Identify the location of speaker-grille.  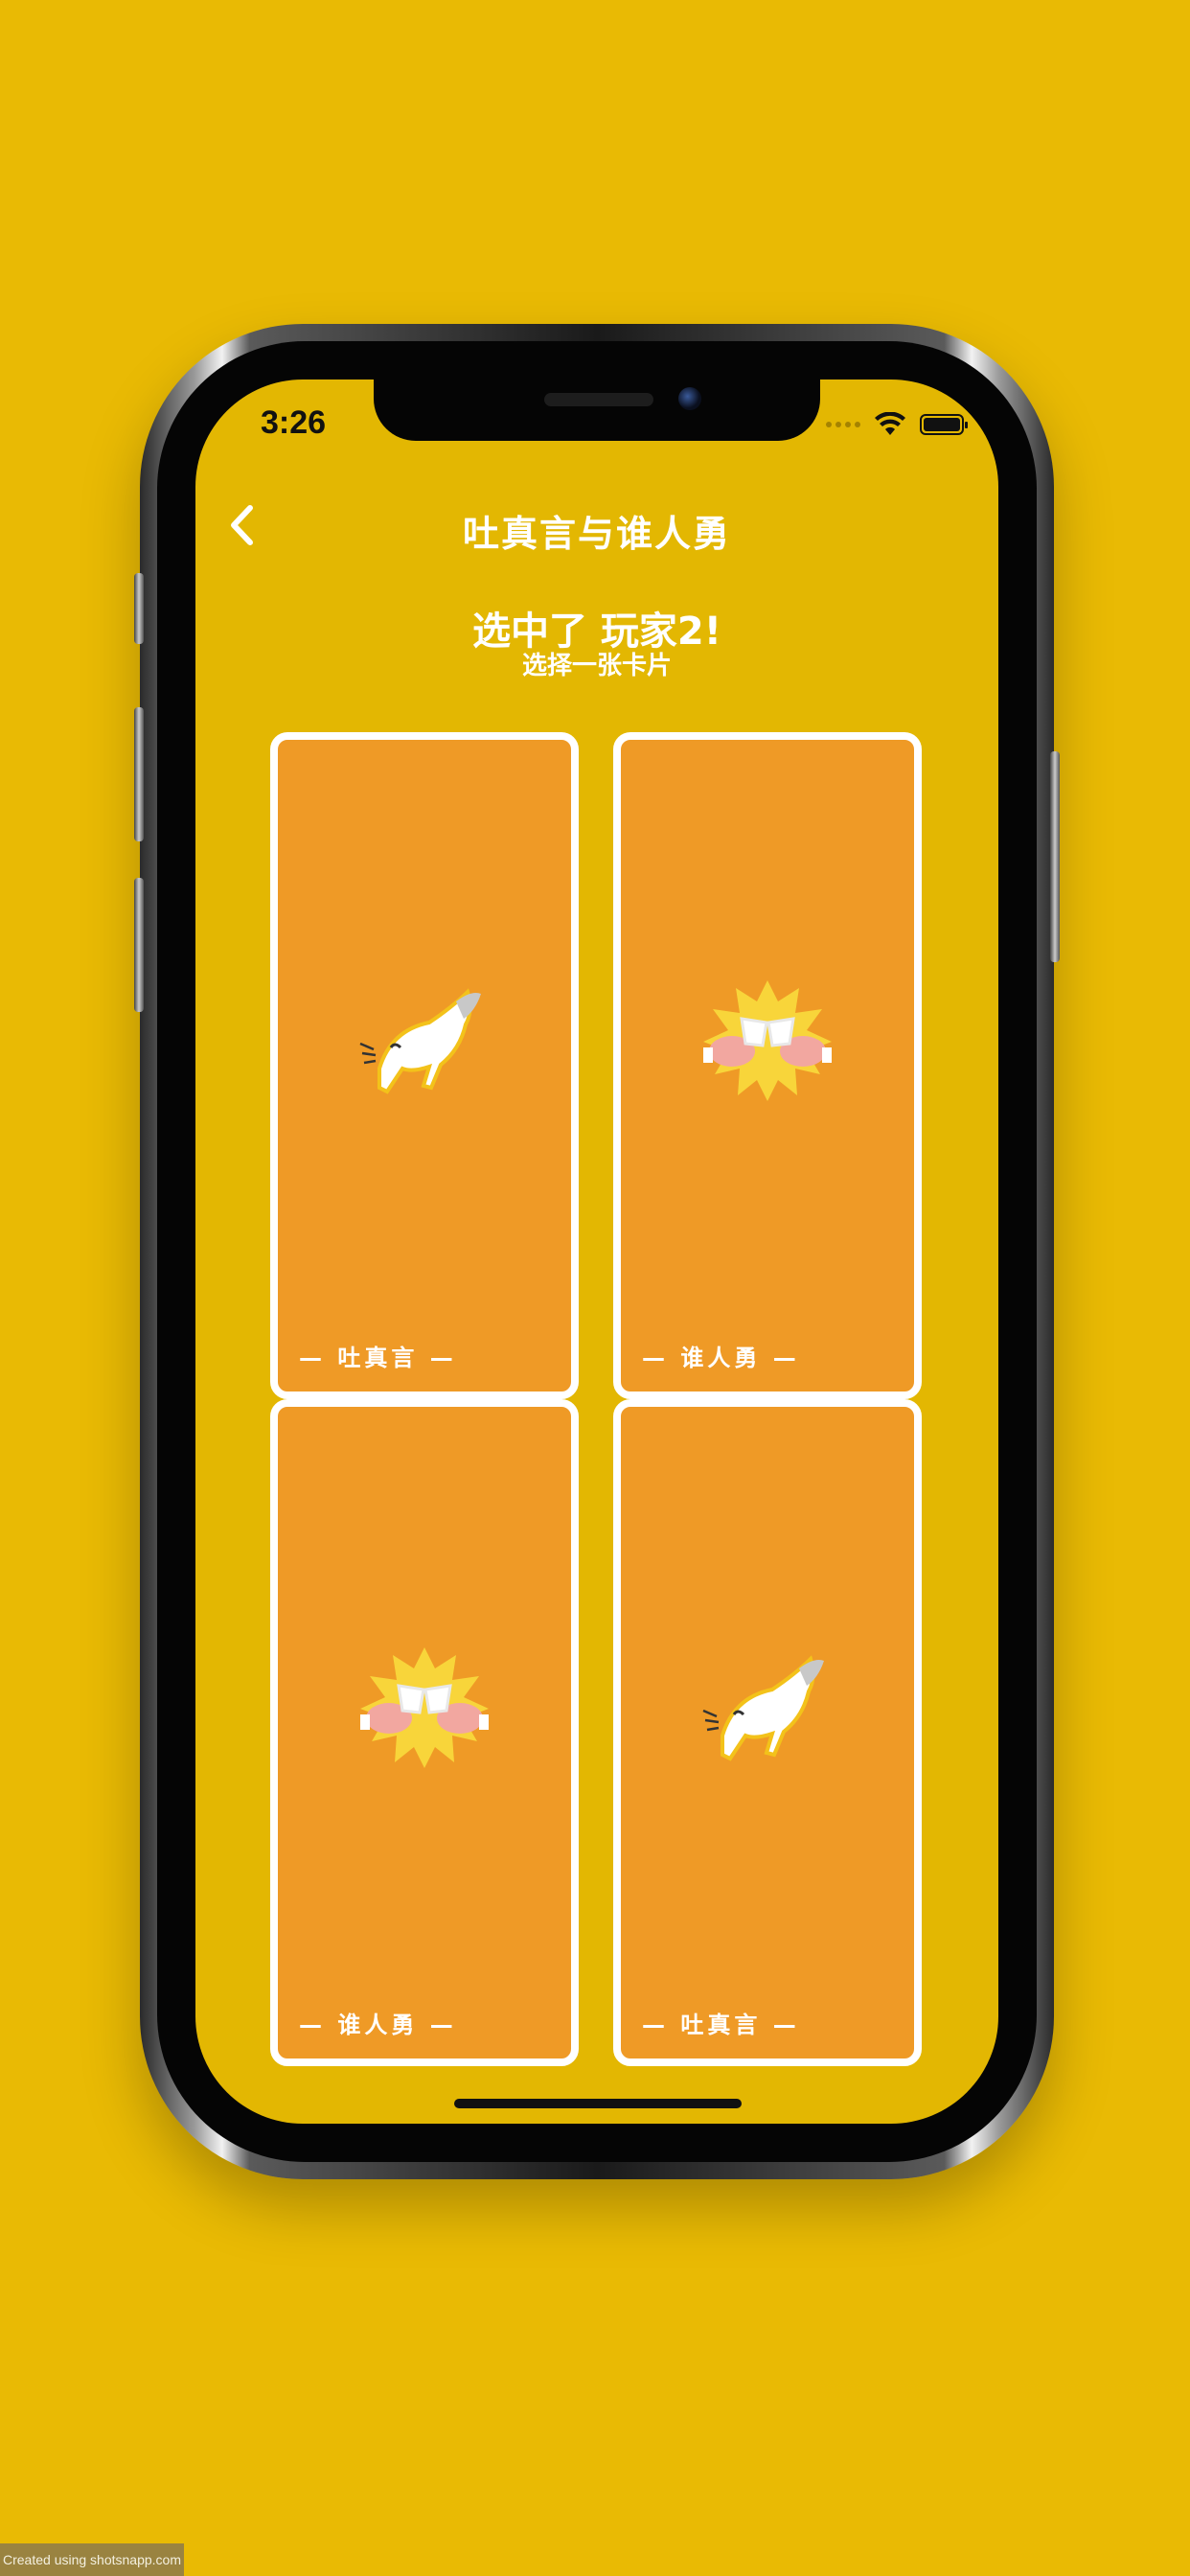
(599, 399).